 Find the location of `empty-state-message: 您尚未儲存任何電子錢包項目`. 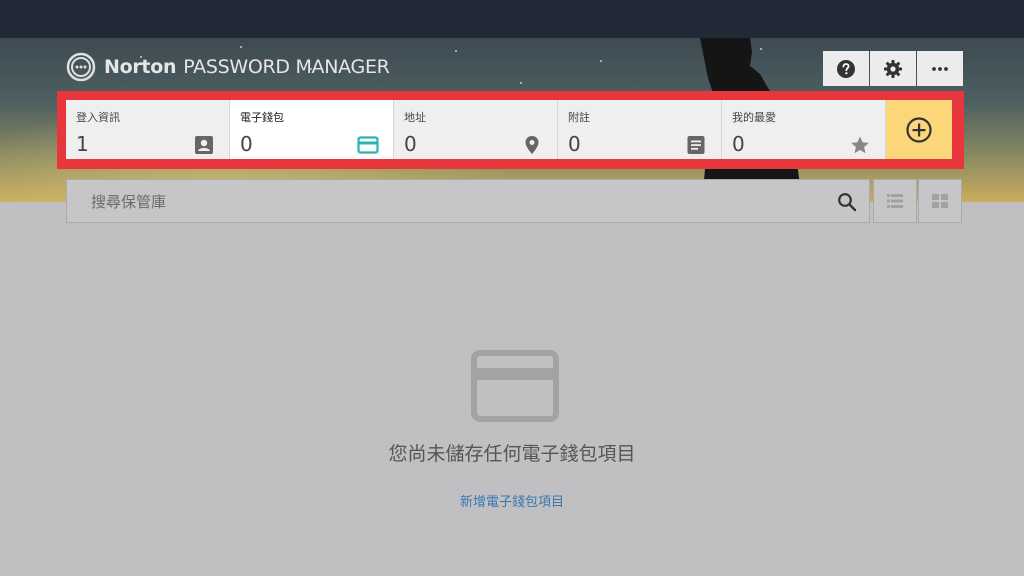

empty-state-message: 您尚未儲存任何電子錢包項目 is located at coordinates (512, 454).